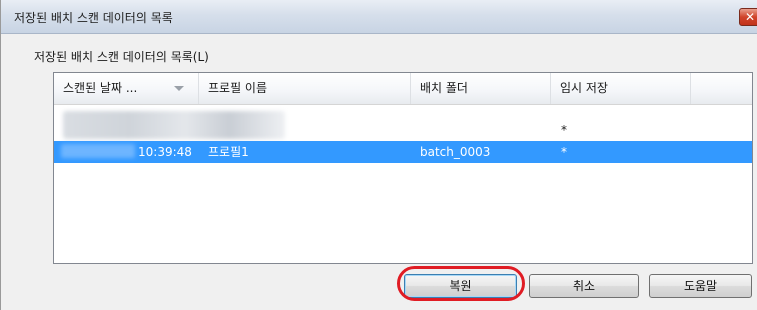 This screenshot has height=310, width=757. What do you see at coordinates (584, 286) in the screenshot?
I see `cancel-button: 취소` at bounding box center [584, 286].